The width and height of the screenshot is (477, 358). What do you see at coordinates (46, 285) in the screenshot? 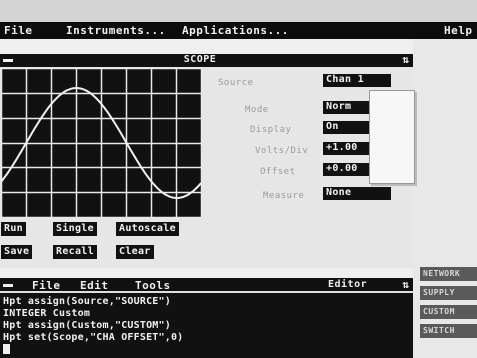
I see `editor-menu-file: File` at bounding box center [46, 285].